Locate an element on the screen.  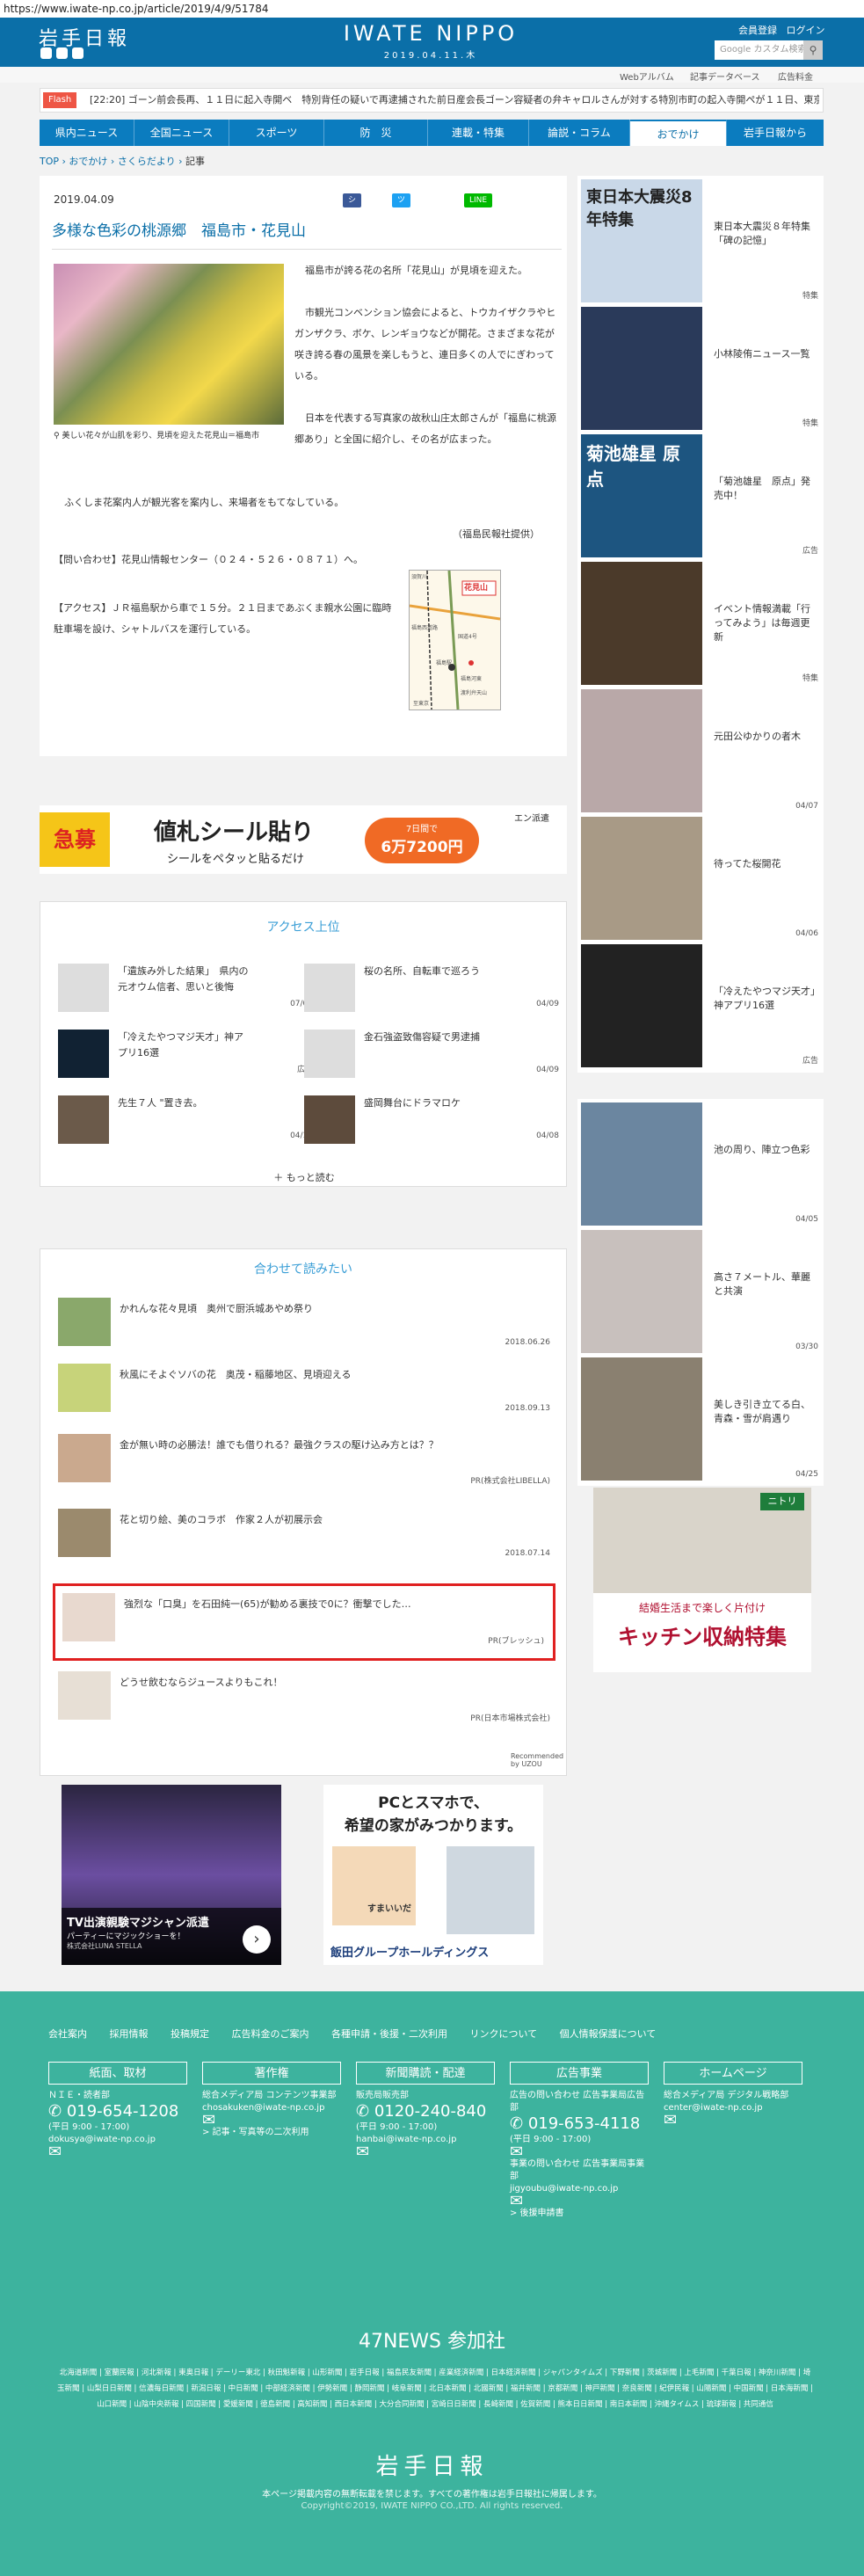
login-link: ログイン is located at coordinates (806, 30).